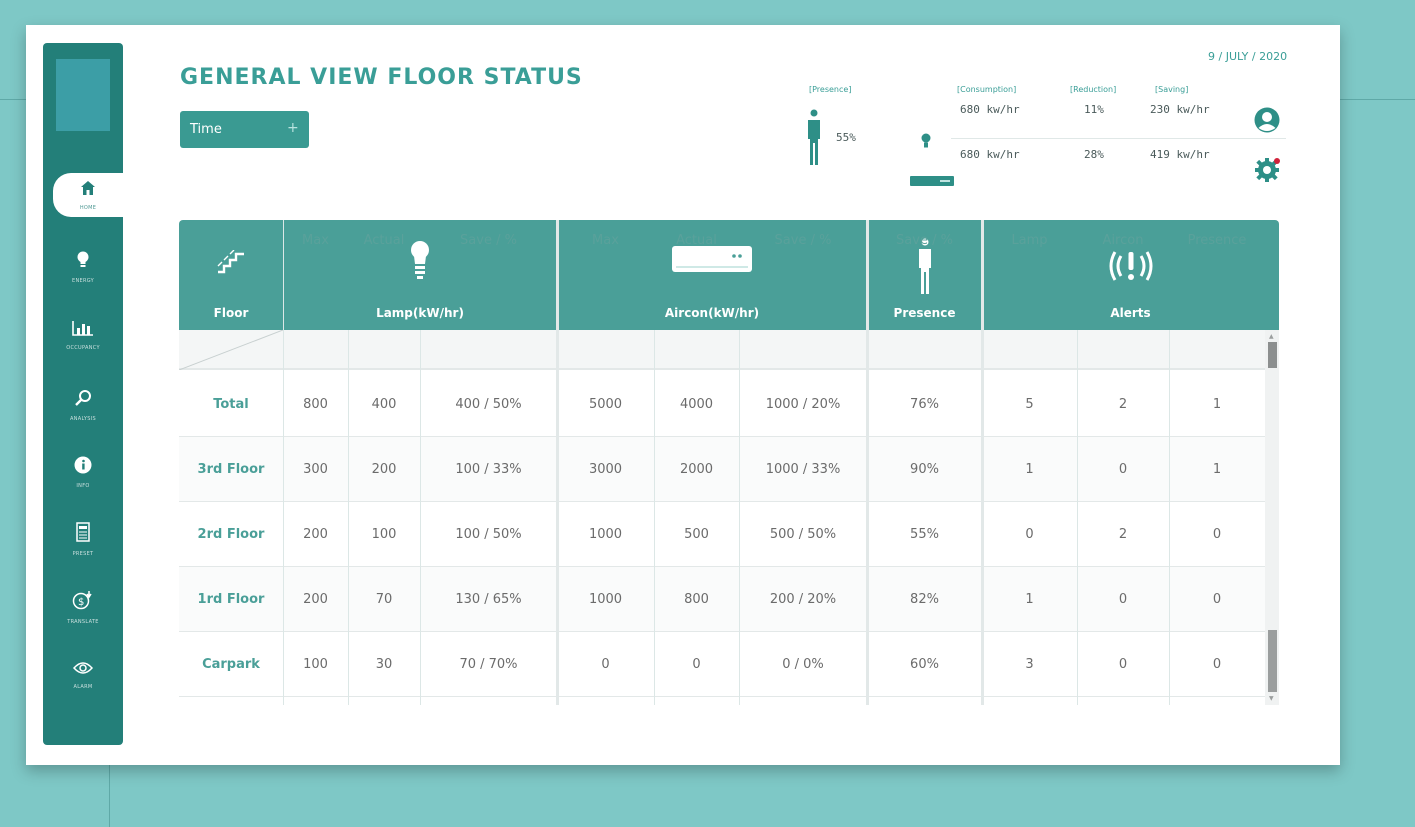  What do you see at coordinates (1172, 89) in the screenshot?
I see `saving-label: [Saving]` at bounding box center [1172, 89].